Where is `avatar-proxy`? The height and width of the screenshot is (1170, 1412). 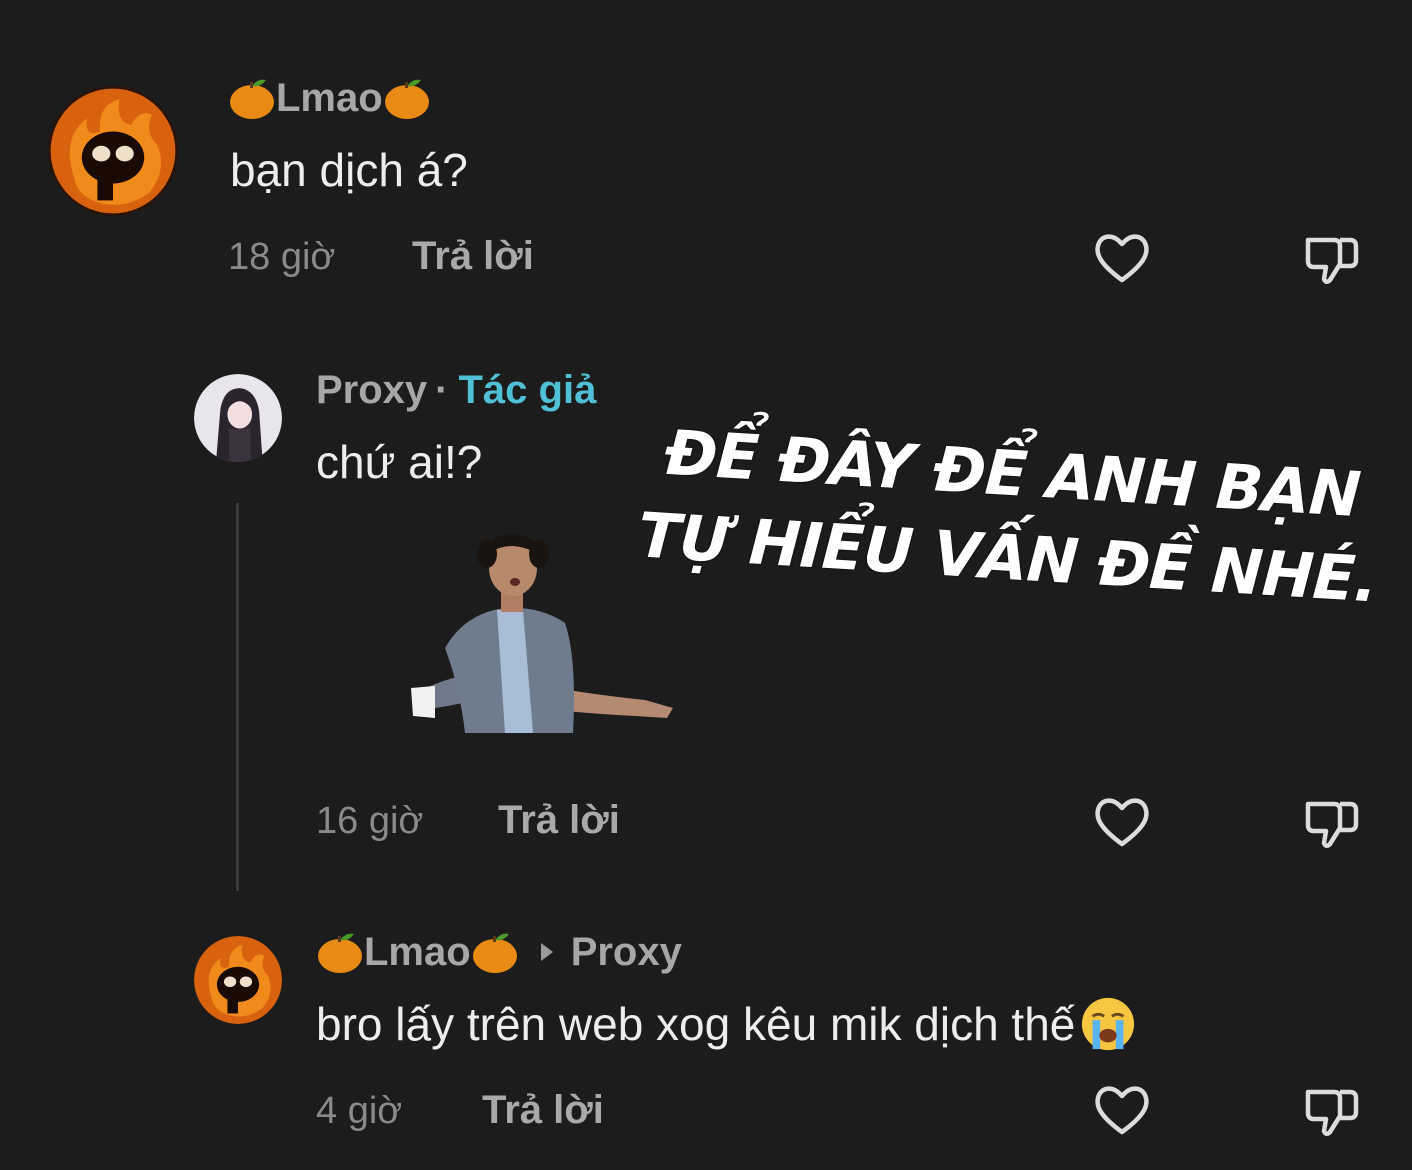
avatar-proxy is located at coordinates (238, 418).